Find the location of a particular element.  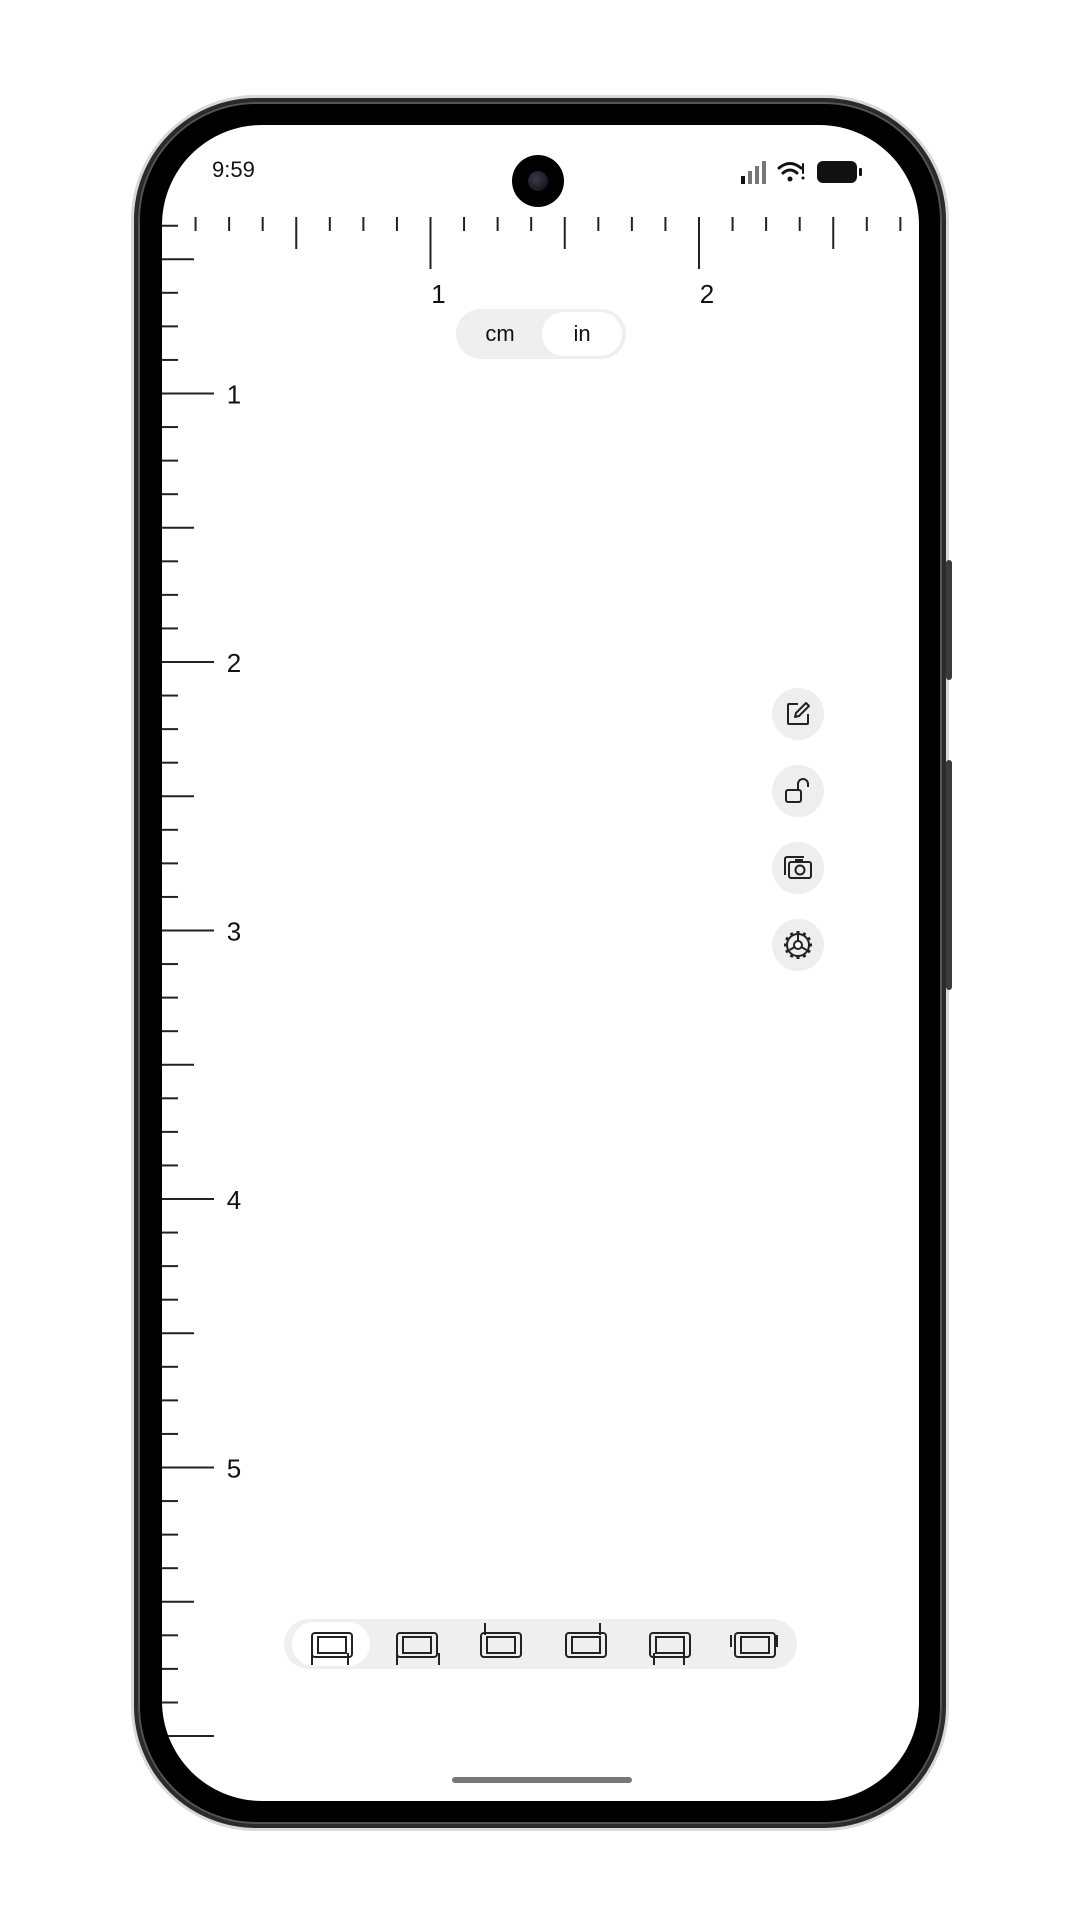

unit-cm-button: cm is located at coordinates (500, 334).